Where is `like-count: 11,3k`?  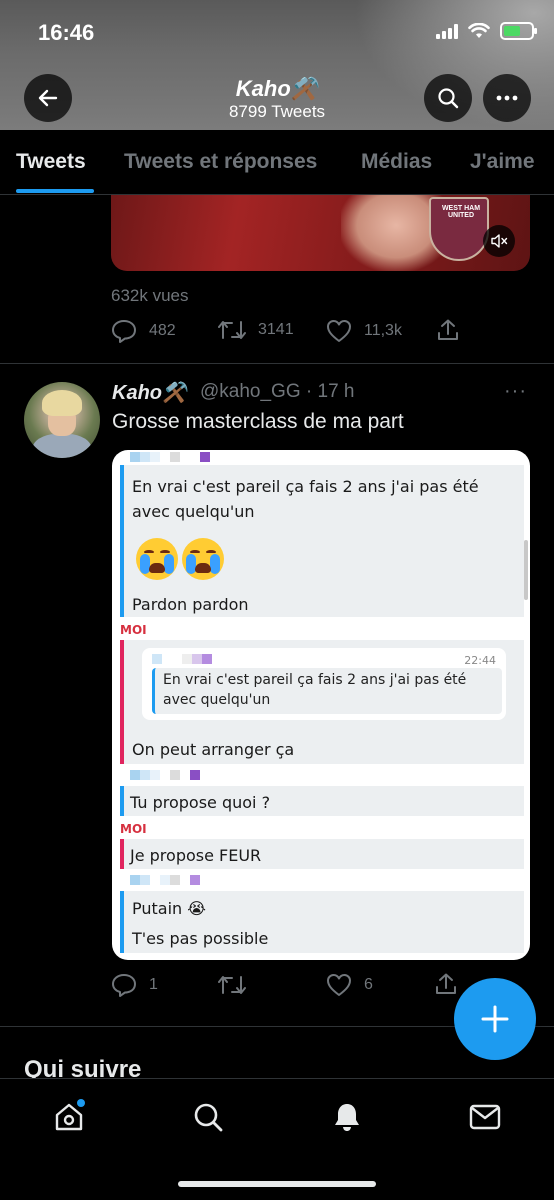
like-count: 11,3k is located at coordinates (383, 330).